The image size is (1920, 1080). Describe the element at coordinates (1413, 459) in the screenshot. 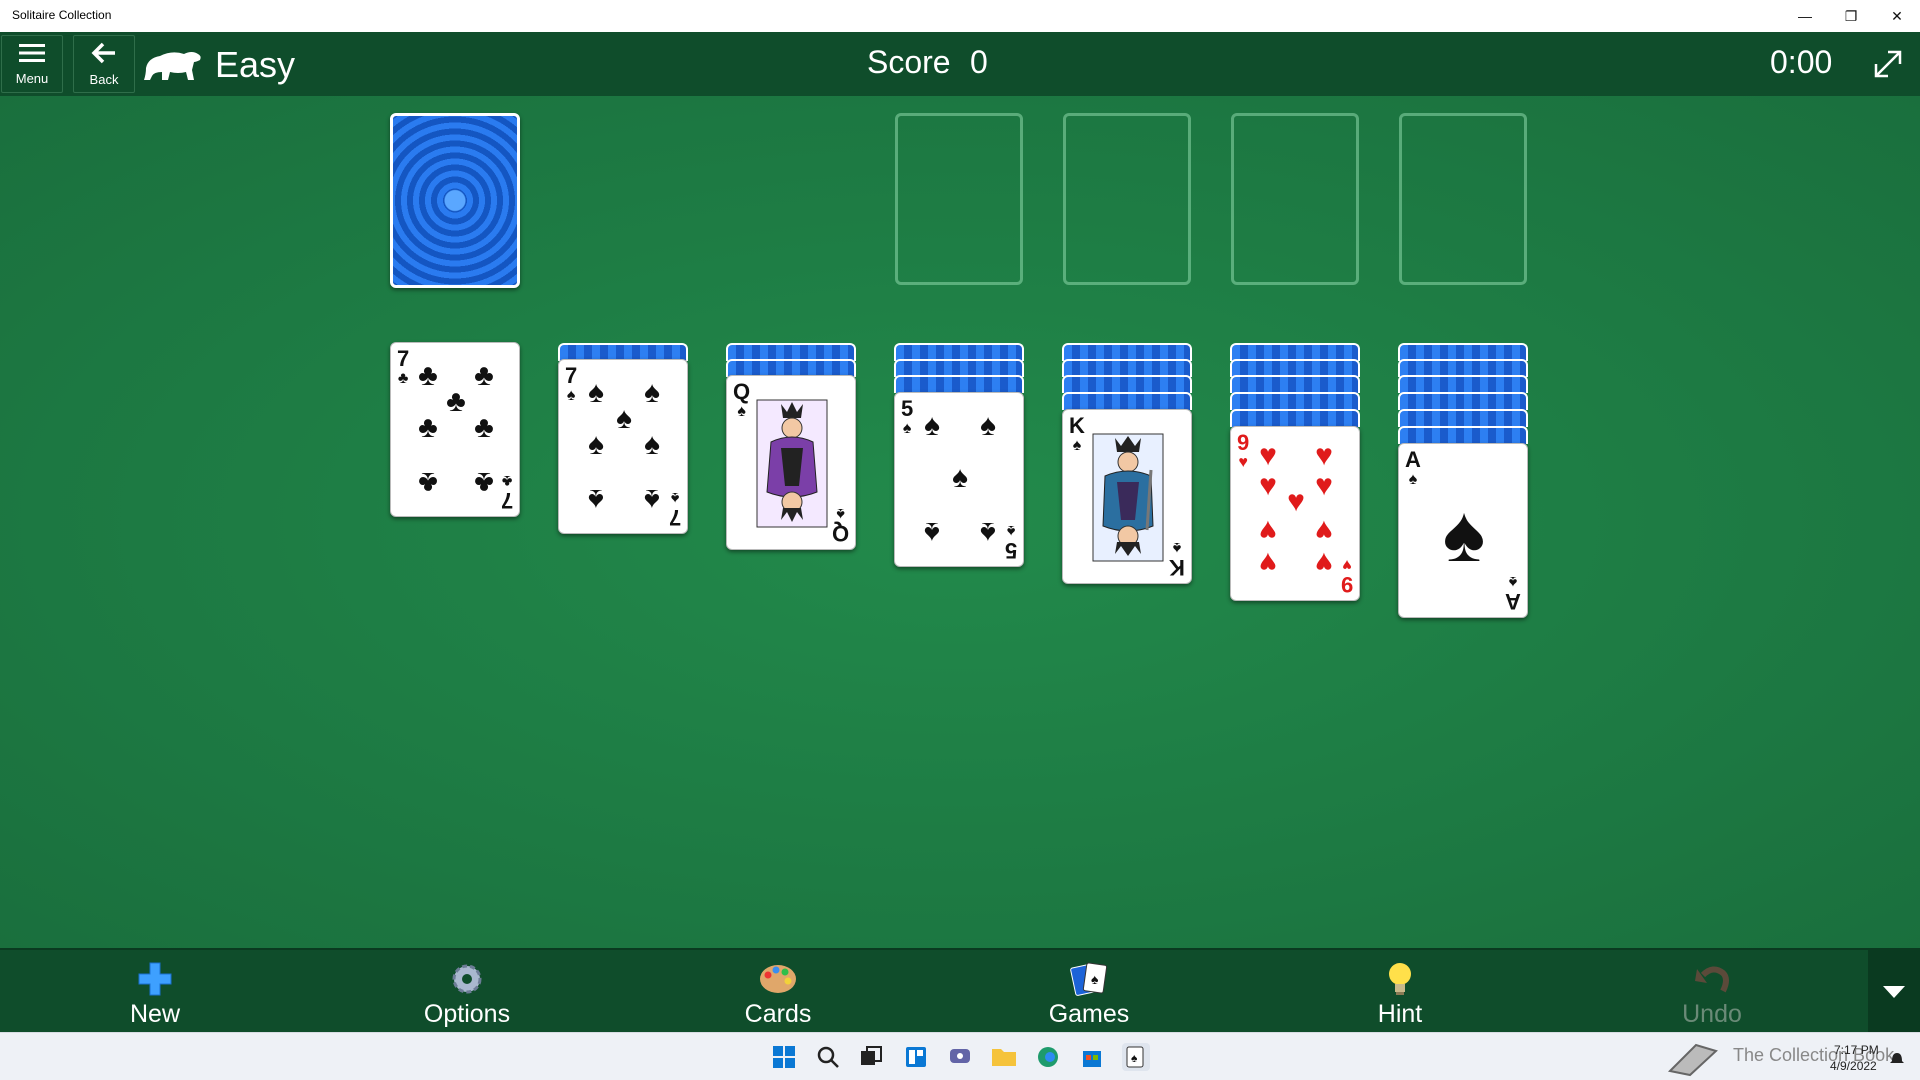

I see `card-rank: A` at that location.